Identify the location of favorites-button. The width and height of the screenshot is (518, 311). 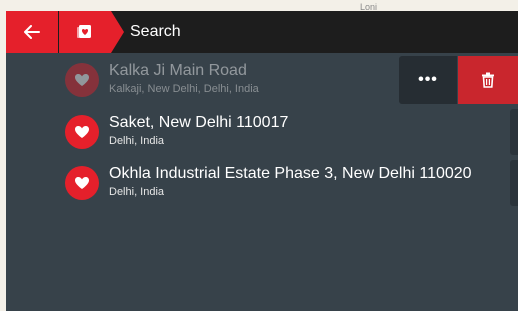
(85, 32).